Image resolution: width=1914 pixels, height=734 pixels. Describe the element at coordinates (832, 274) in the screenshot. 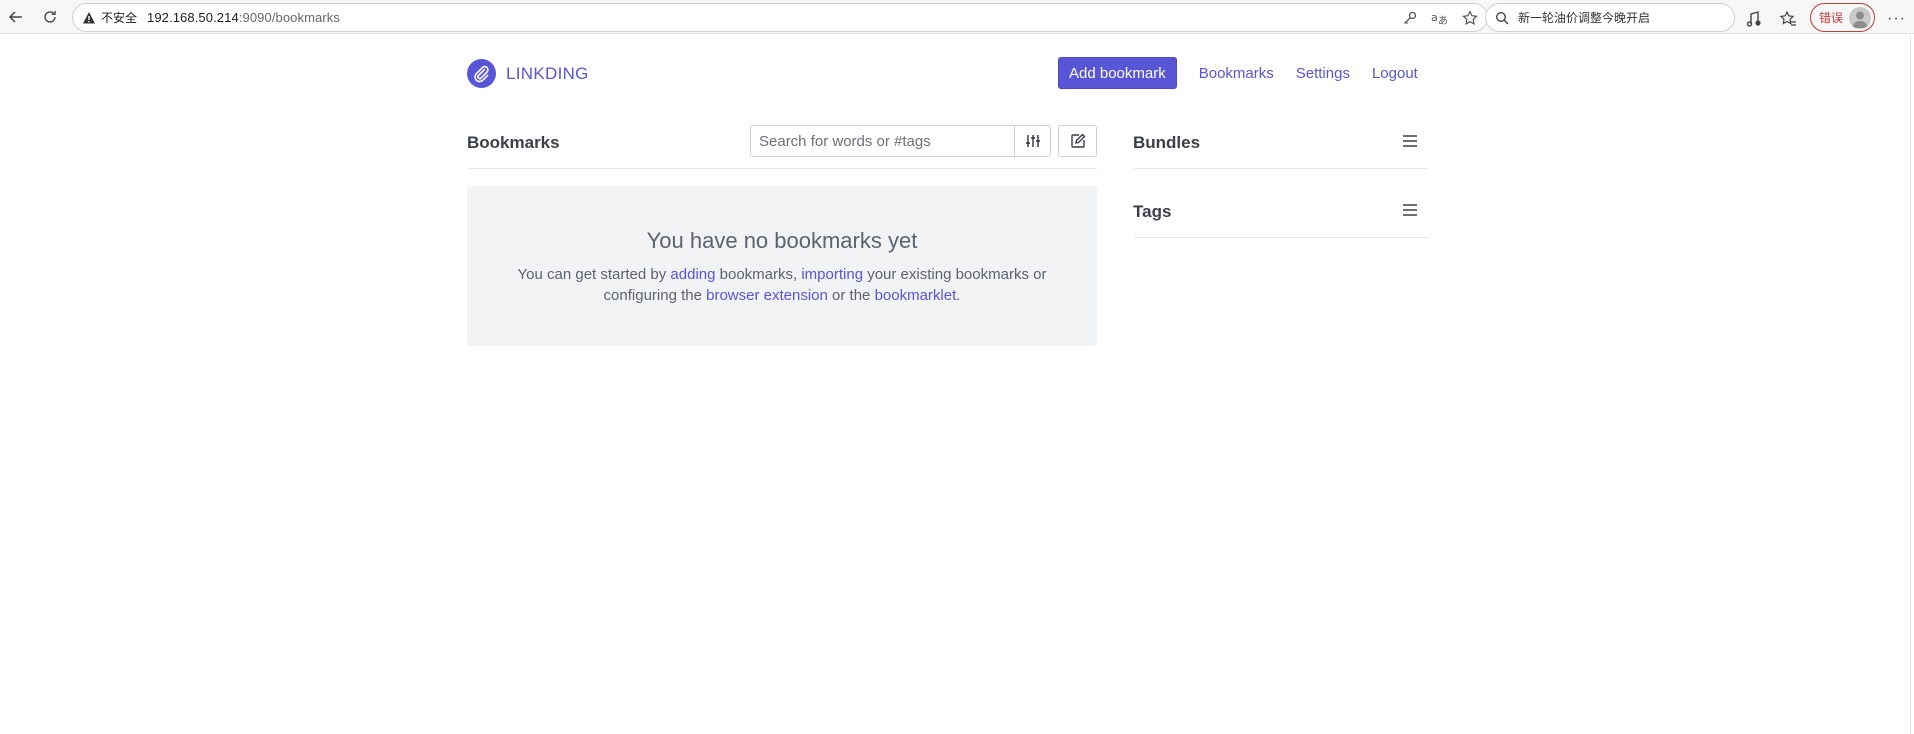

I see `importing-link: importing` at that location.